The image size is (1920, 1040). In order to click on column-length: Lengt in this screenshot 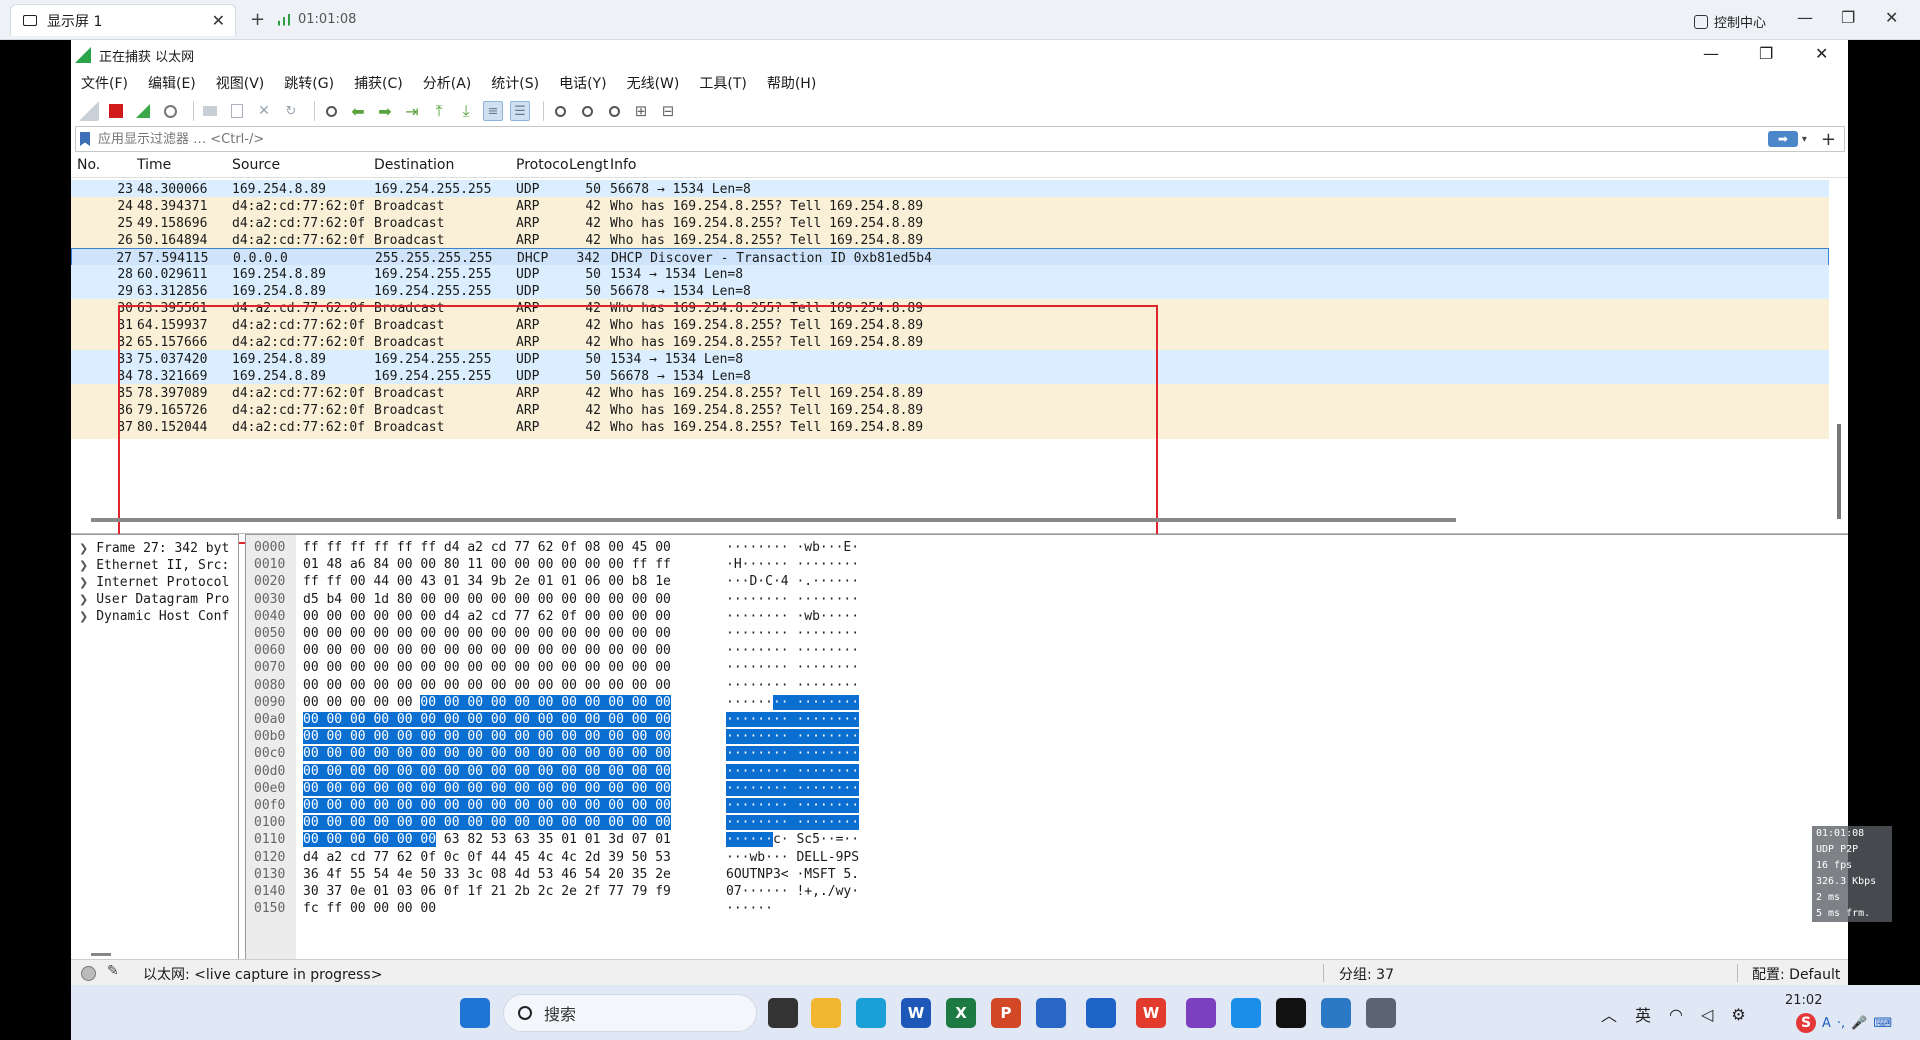, I will do `click(588, 165)`.